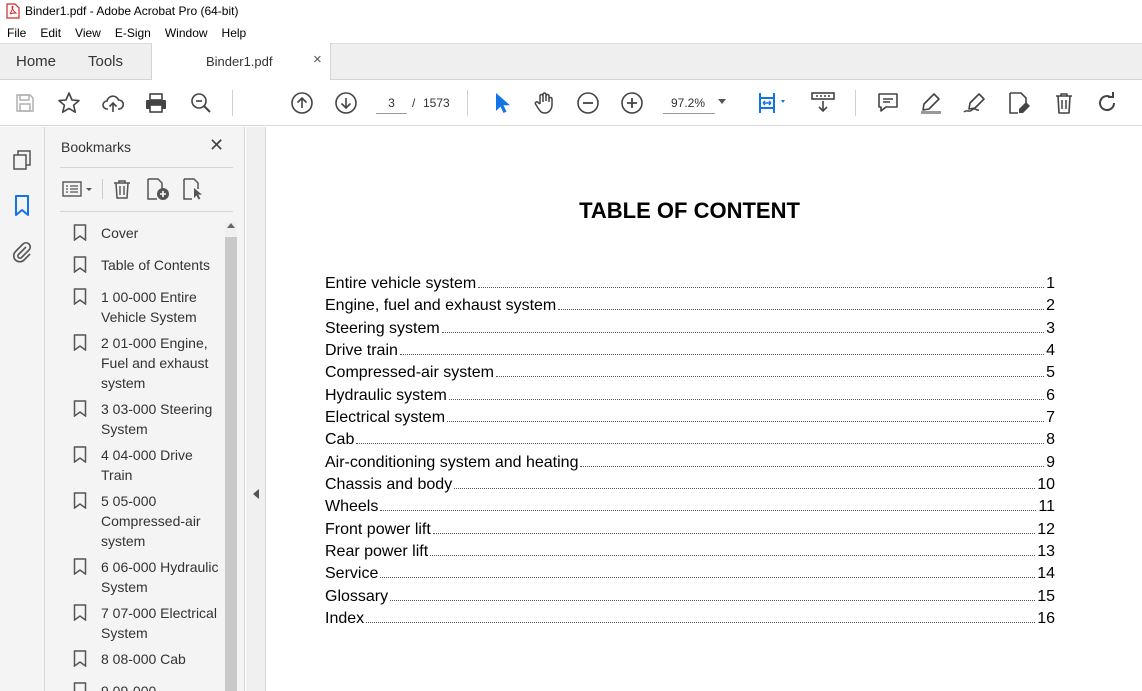 The width and height of the screenshot is (1142, 691). I want to click on toc-entry: Rear power lift 13, so click(690, 554).